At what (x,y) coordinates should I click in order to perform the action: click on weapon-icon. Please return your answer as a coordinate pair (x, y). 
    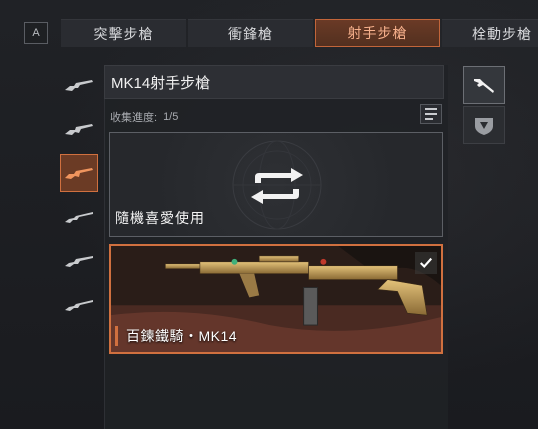
    Looking at the image, I should click on (484, 86).